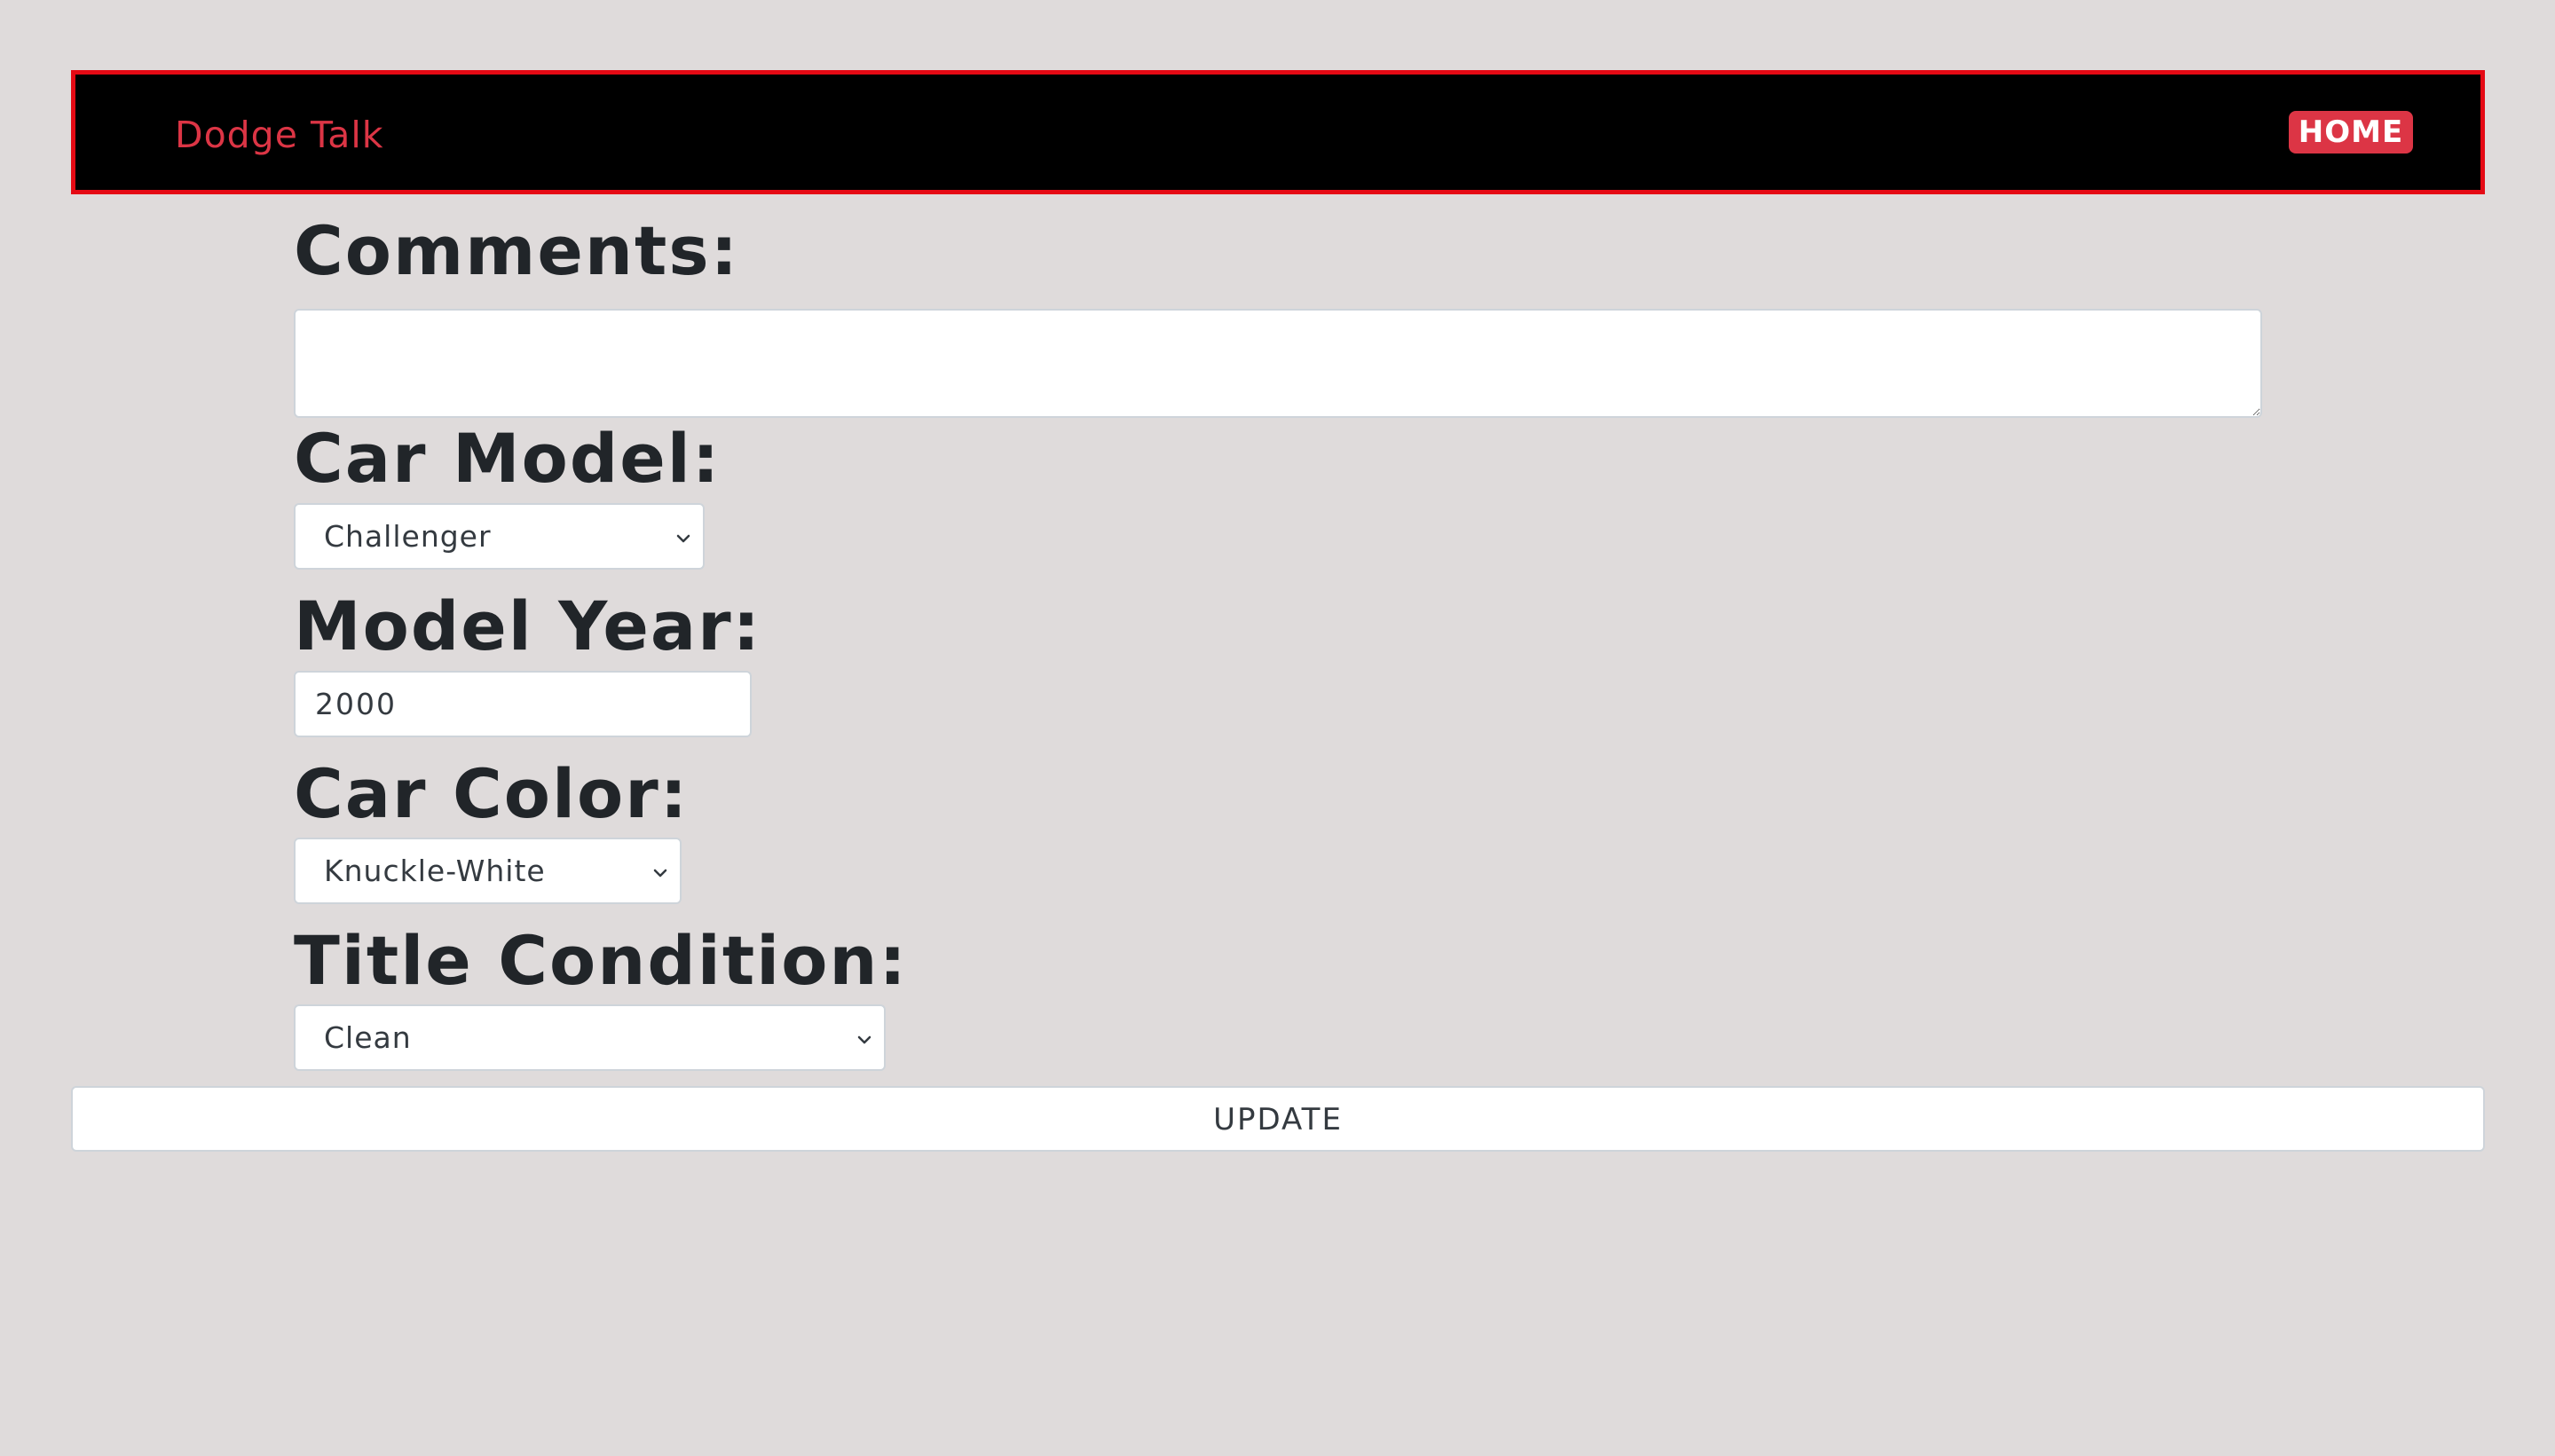 This screenshot has height=1456, width=2555. Describe the element at coordinates (516, 250) in the screenshot. I see `comments-label: Comments:` at that location.